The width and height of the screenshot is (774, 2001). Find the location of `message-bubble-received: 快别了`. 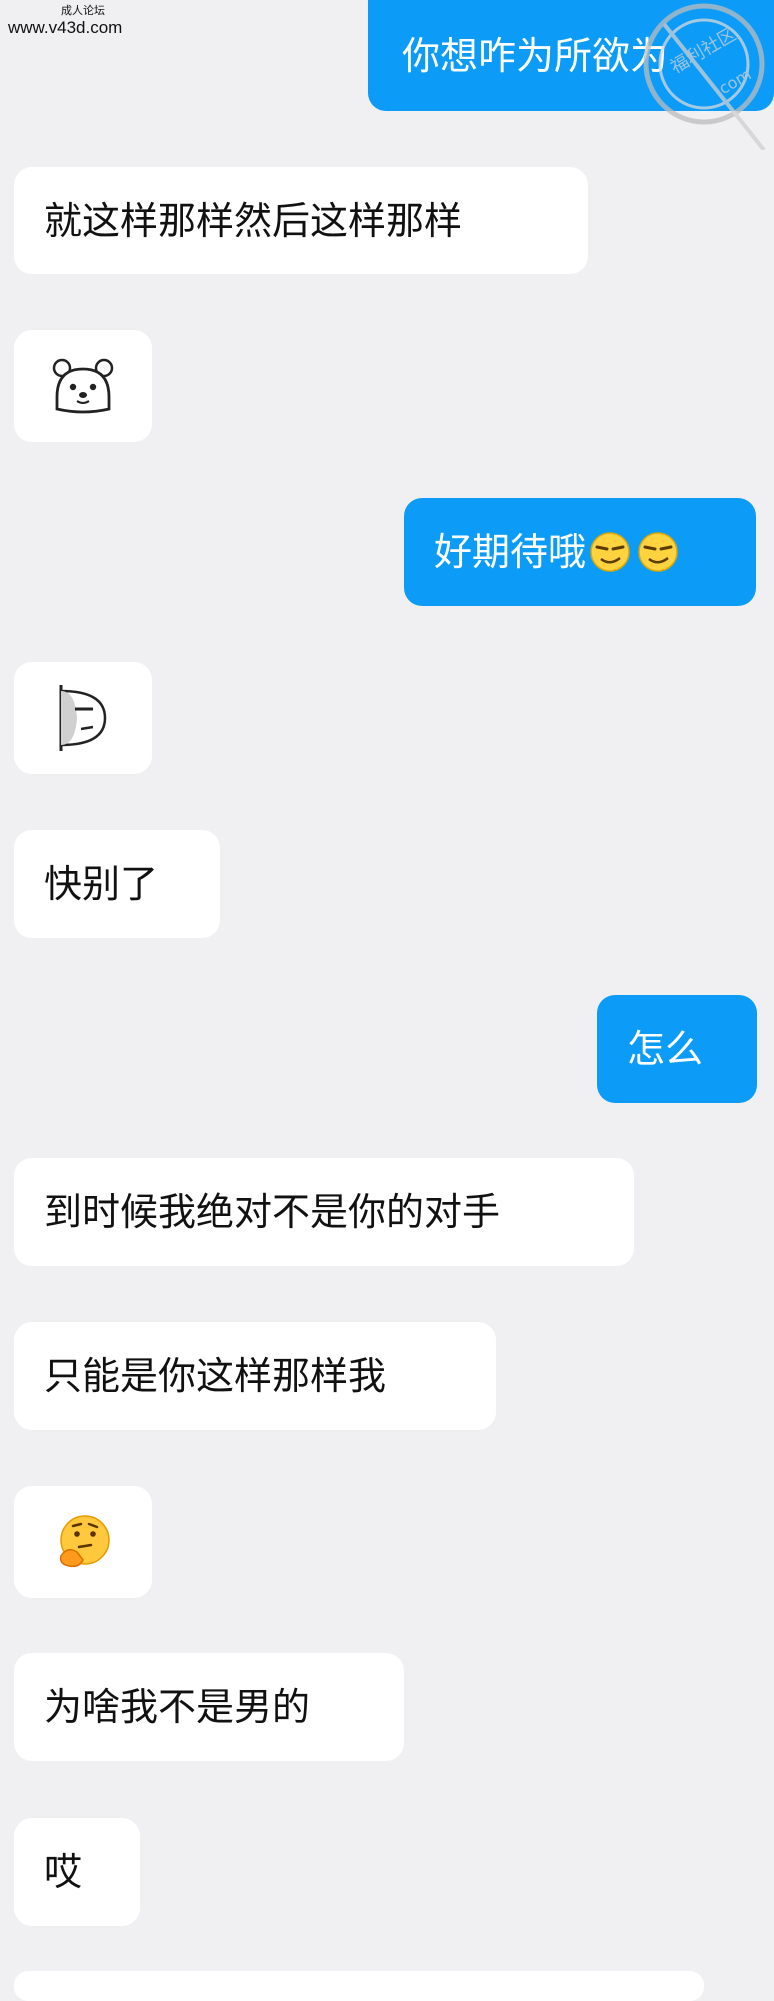

message-bubble-received: 快别了 is located at coordinates (117, 884).